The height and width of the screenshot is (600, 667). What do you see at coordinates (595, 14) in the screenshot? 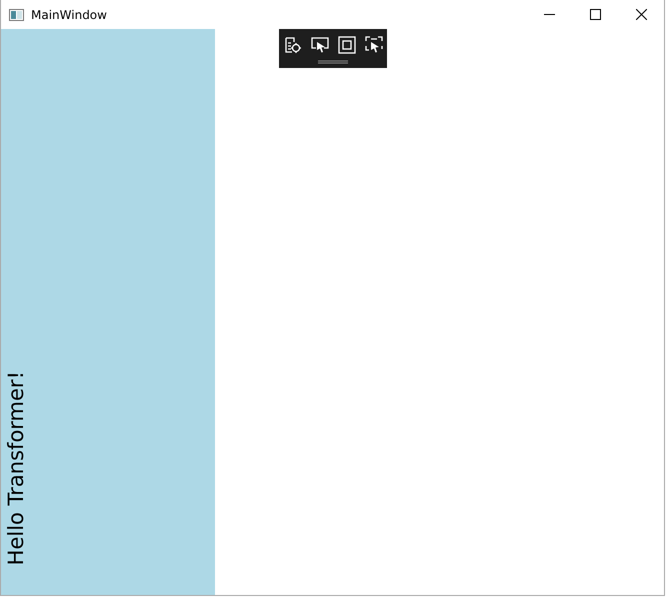
I see `maximize-icon` at bounding box center [595, 14].